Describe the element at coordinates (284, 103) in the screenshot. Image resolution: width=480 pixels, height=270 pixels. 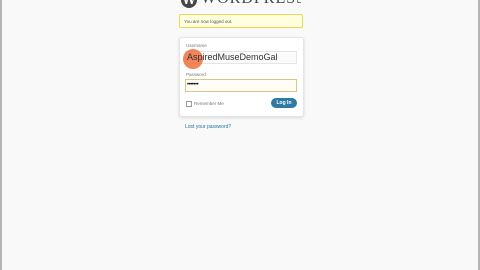
I see `login-button: Log In` at that location.